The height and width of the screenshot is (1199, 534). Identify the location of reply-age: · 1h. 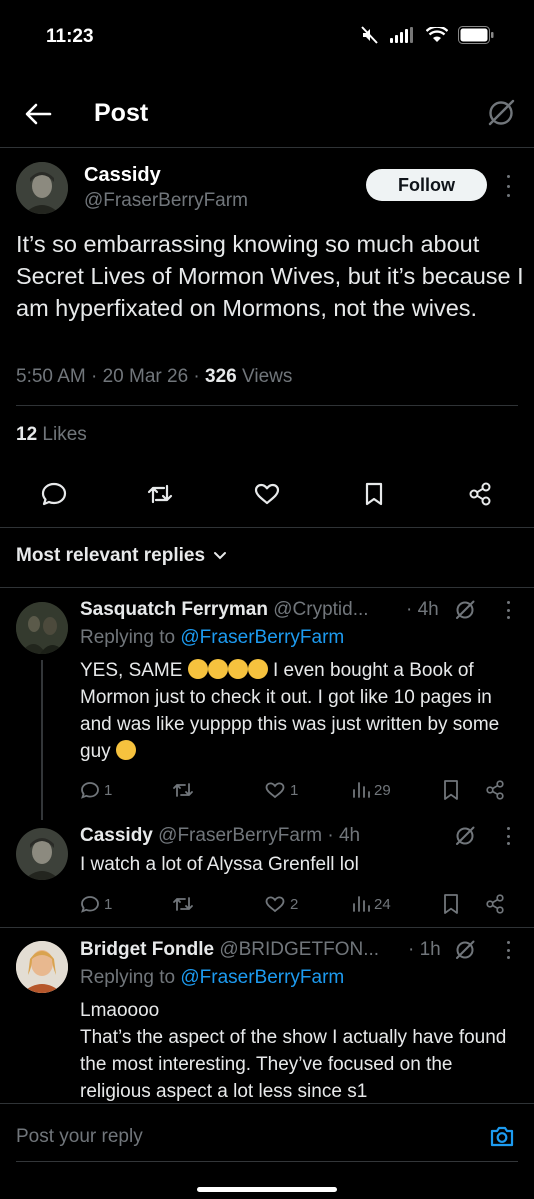
(424, 949).